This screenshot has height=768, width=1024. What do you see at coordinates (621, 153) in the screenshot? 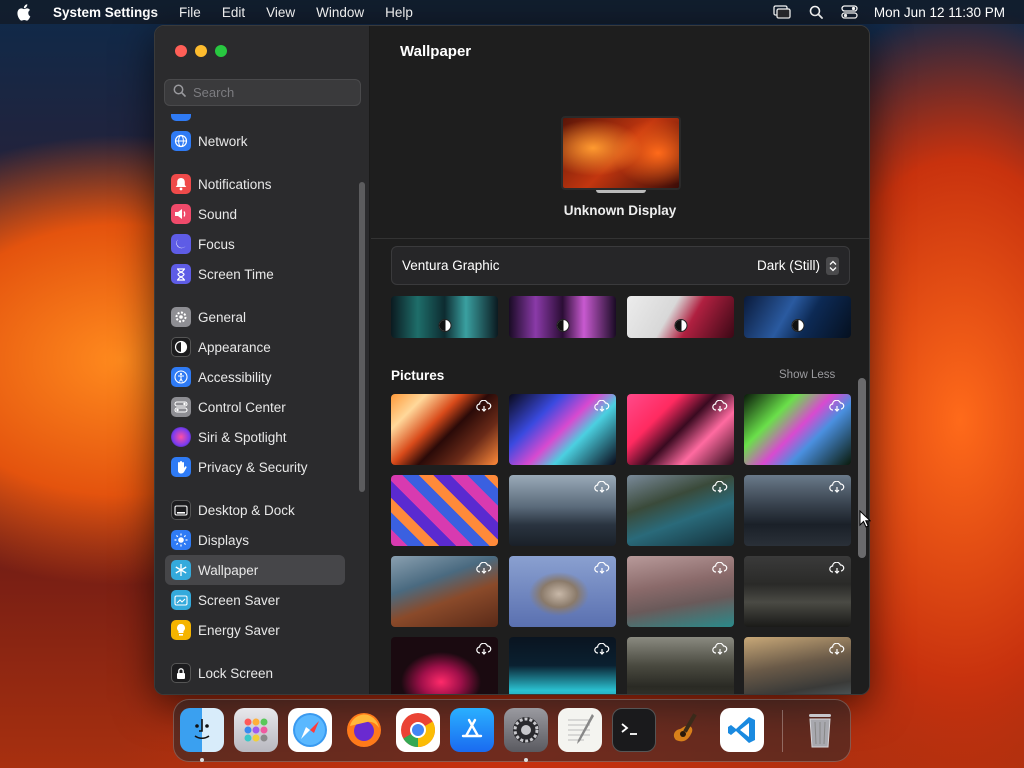
I see `wallpaper-preview-image` at bounding box center [621, 153].